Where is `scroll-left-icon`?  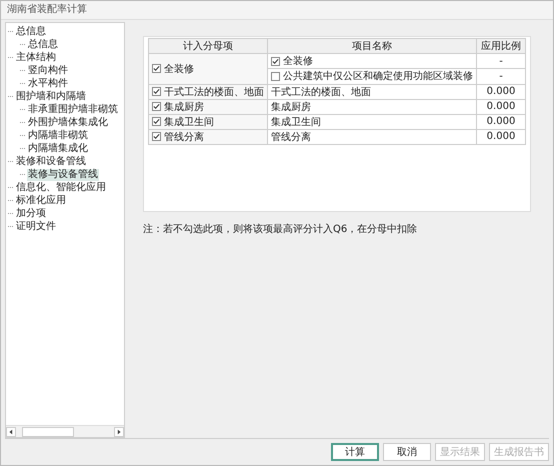 scroll-left-icon is located at coordinates (11, 431).